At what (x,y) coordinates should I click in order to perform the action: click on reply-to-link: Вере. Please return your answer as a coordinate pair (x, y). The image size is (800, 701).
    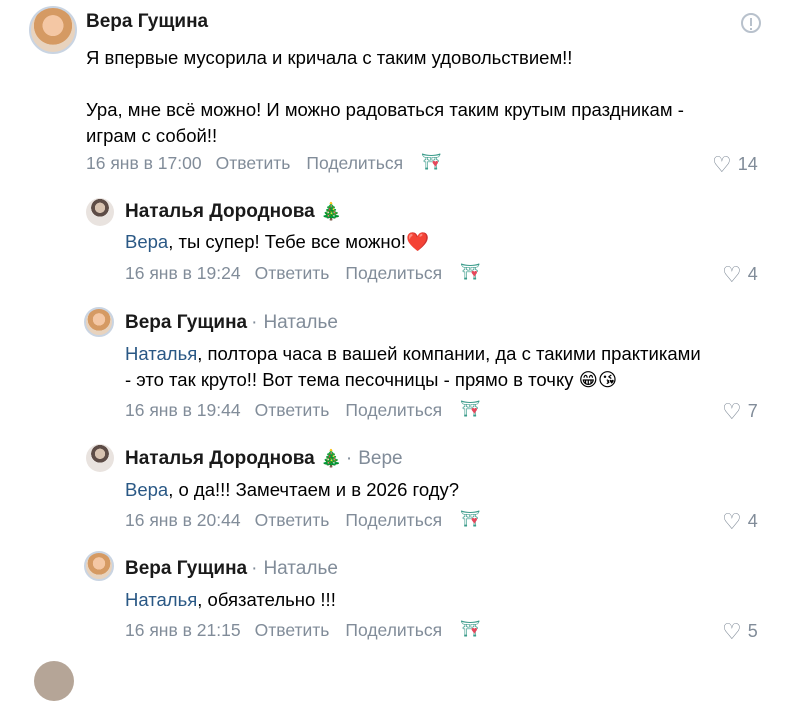
    Looking at the image, I should click on (380, 458).